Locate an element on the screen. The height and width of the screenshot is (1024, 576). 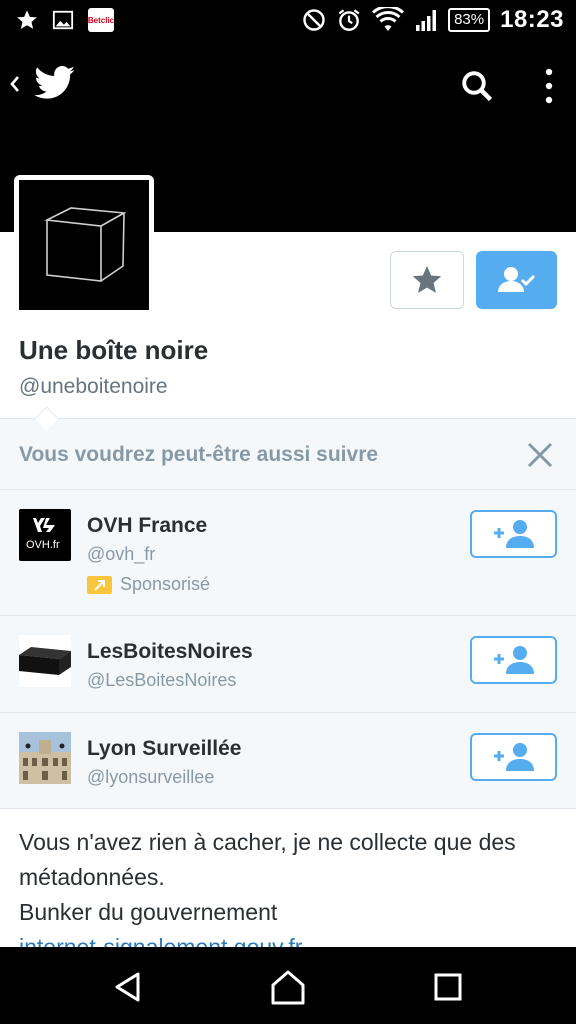
ovh-logo: OVH.fr is located at coordinates (45, 535).